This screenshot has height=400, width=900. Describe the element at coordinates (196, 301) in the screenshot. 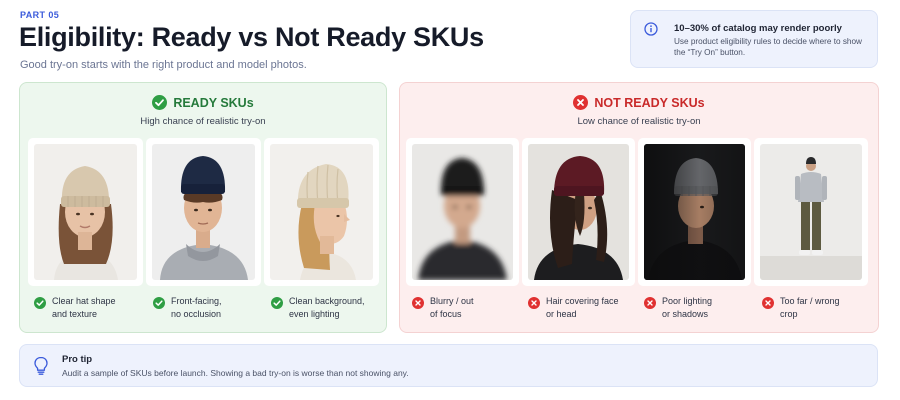

I see `criterion-line: Front-facing,` at that location.